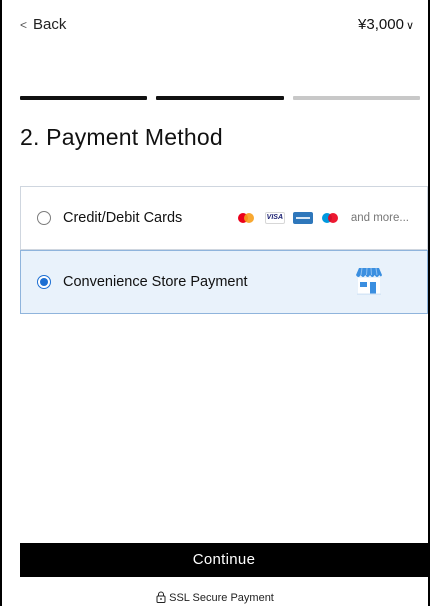 Image resolution: width=432 pixels, height=606 pixels. I want to click on storefront-icon, so click(369, 281).